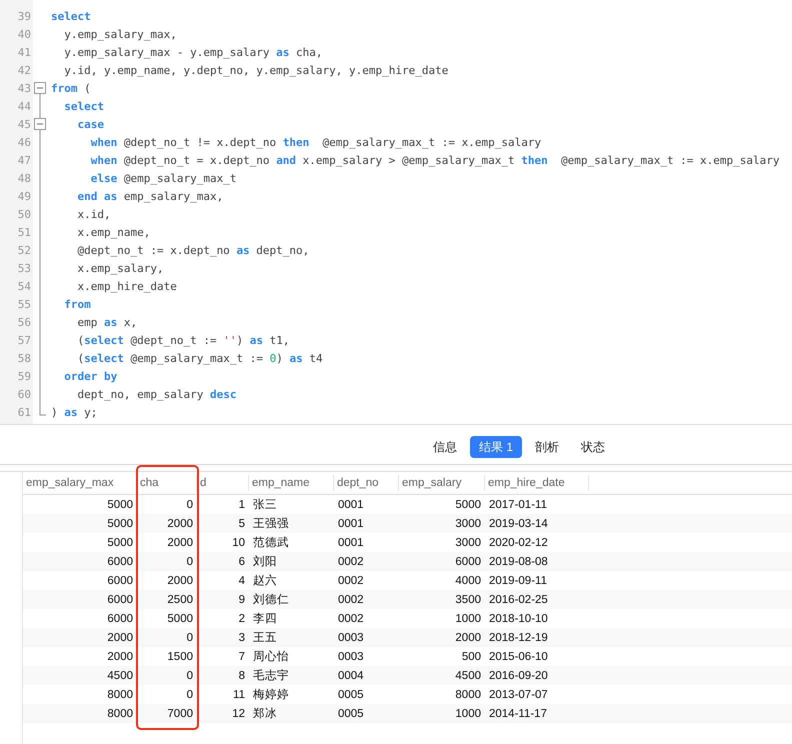 This screenshot has width=792, height=744. Describe the element at coordinates (351, 638) in the screenshot. I see `table-cell-text: 0003` at that location.